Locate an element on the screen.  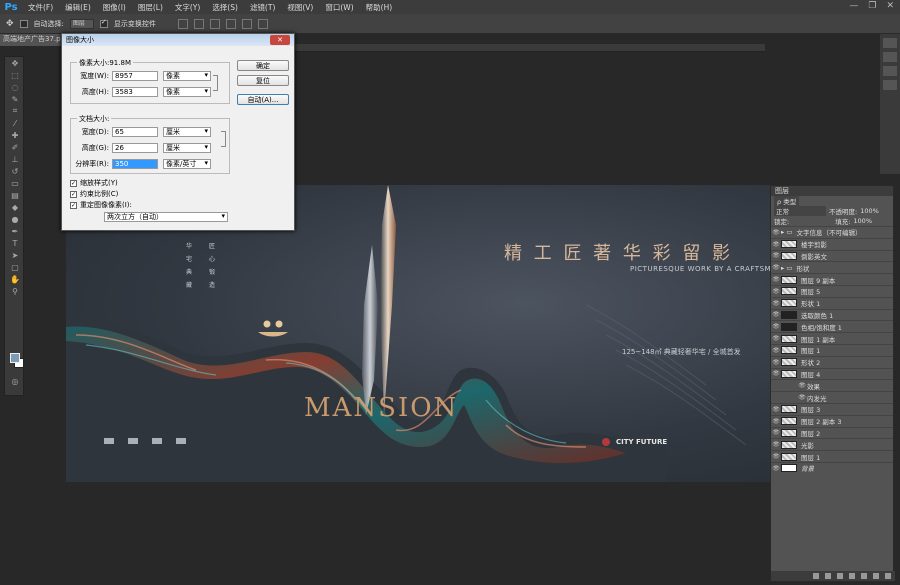
layer-row: 👁 图层 2 副本 3 is located at coordinates (832, 420).